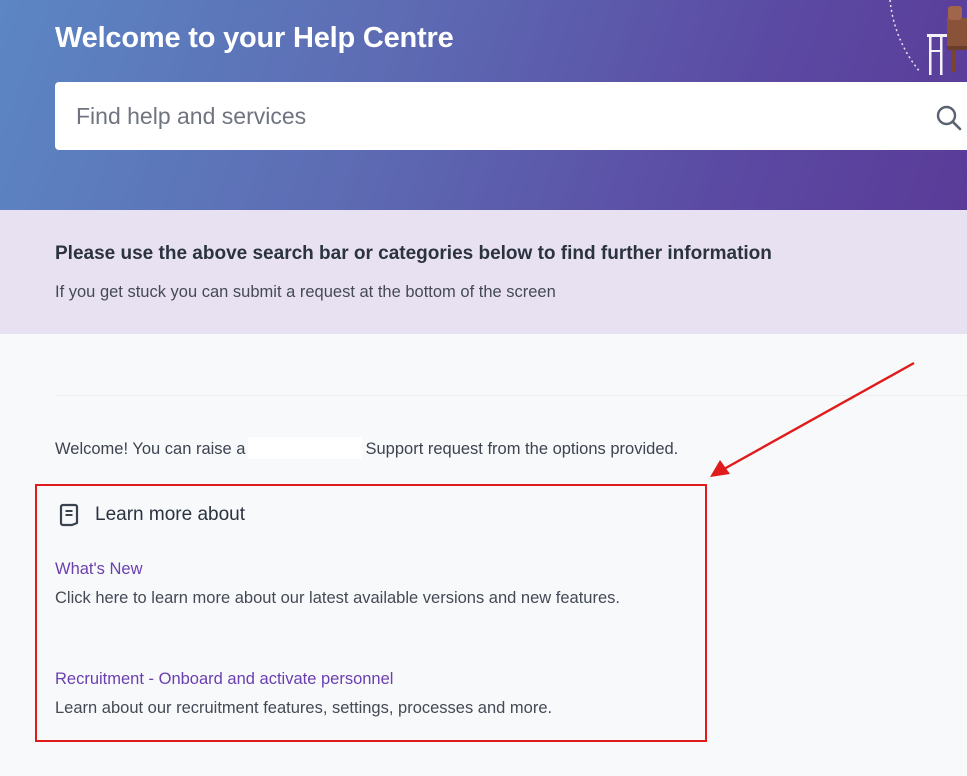 The height and width of the screenshot is (776, 967). I want to click on hero-illustration, so click(928, 37).